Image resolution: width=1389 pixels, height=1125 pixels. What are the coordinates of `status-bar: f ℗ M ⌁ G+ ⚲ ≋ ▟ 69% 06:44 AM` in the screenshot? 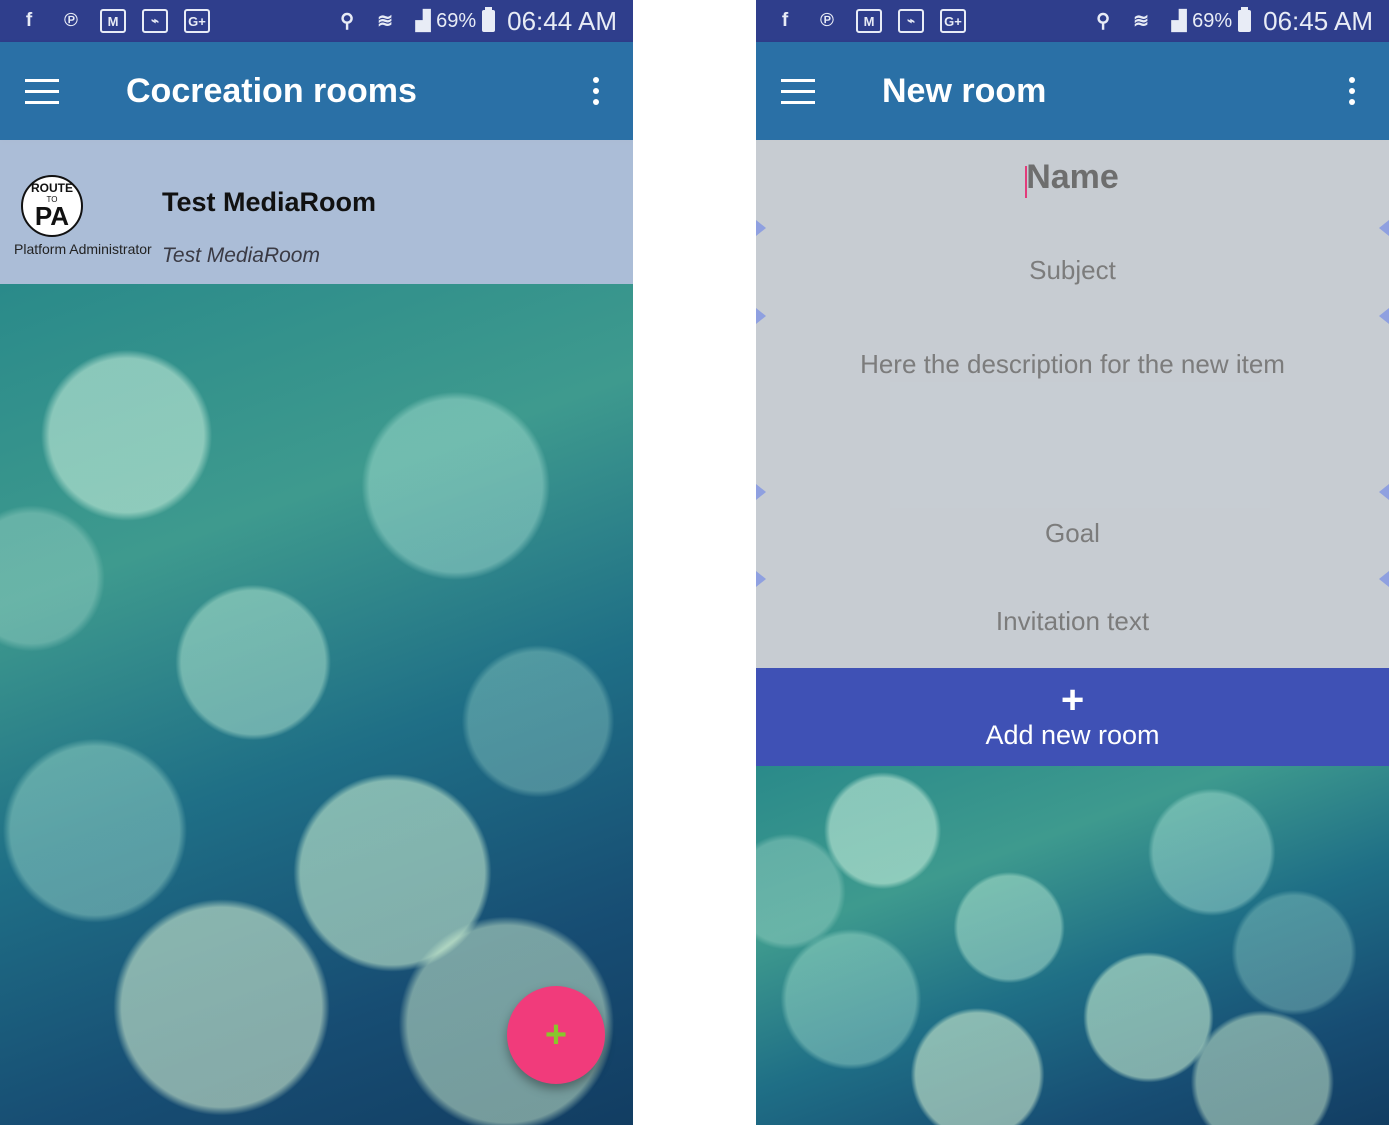 It's located at (316, 21).